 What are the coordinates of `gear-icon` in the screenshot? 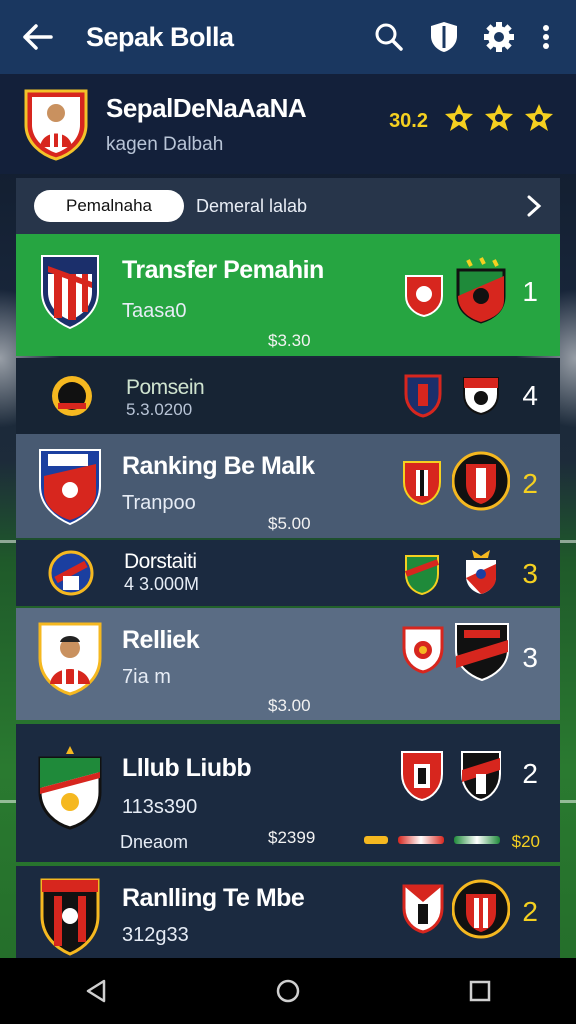 It's located at (499, 37).